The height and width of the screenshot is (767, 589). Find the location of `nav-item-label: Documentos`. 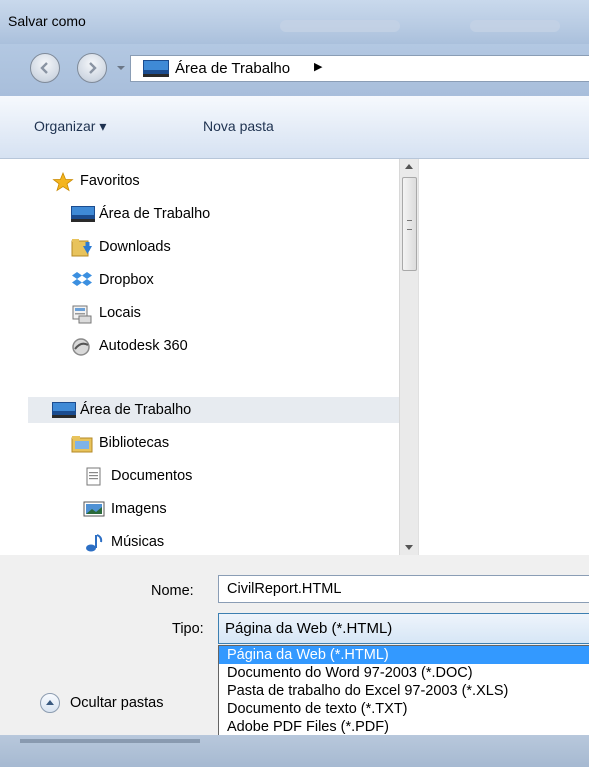

nav-item-label: Documentos is located at coordinates (152, 476).